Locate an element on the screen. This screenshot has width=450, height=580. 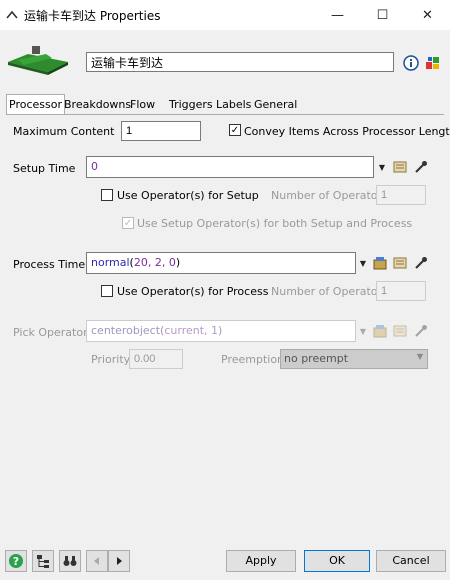
setup-time-template-icon is located at coordinates (400, 167).